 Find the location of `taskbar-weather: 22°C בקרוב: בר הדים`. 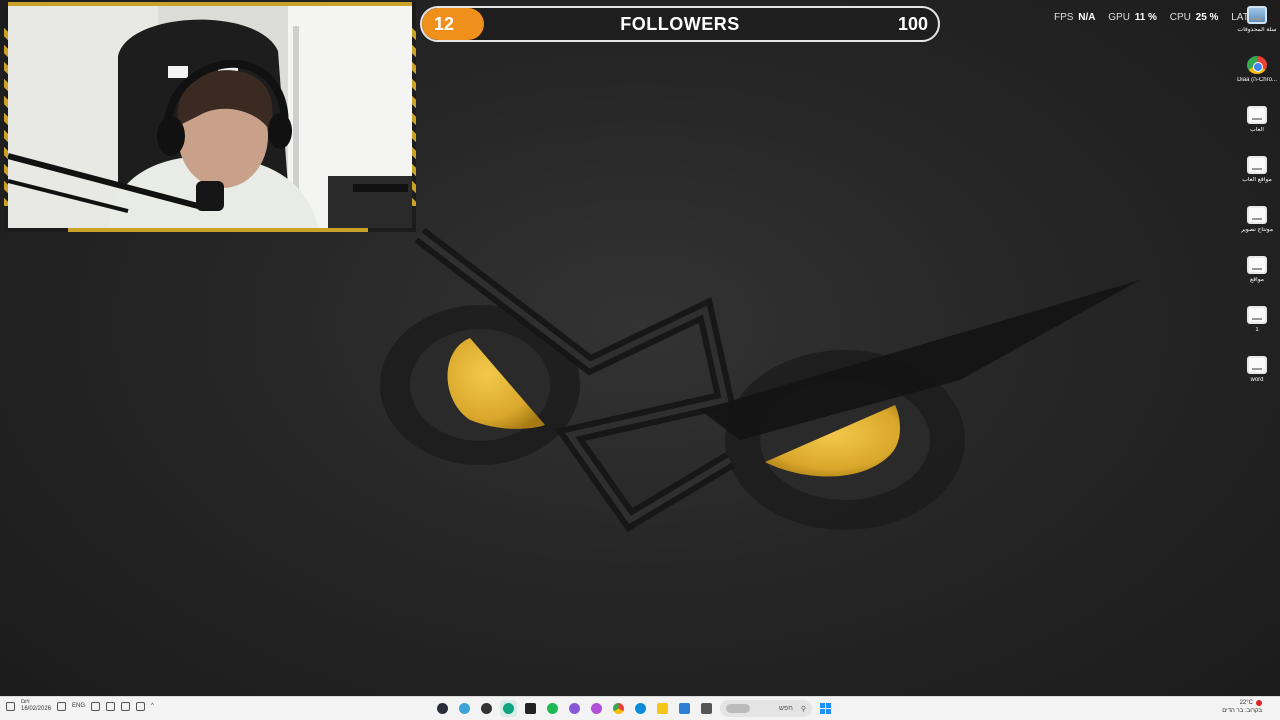

taskbar-weather: 22°C בקרוב: בר הדים is located at coordinates (1242, 707).